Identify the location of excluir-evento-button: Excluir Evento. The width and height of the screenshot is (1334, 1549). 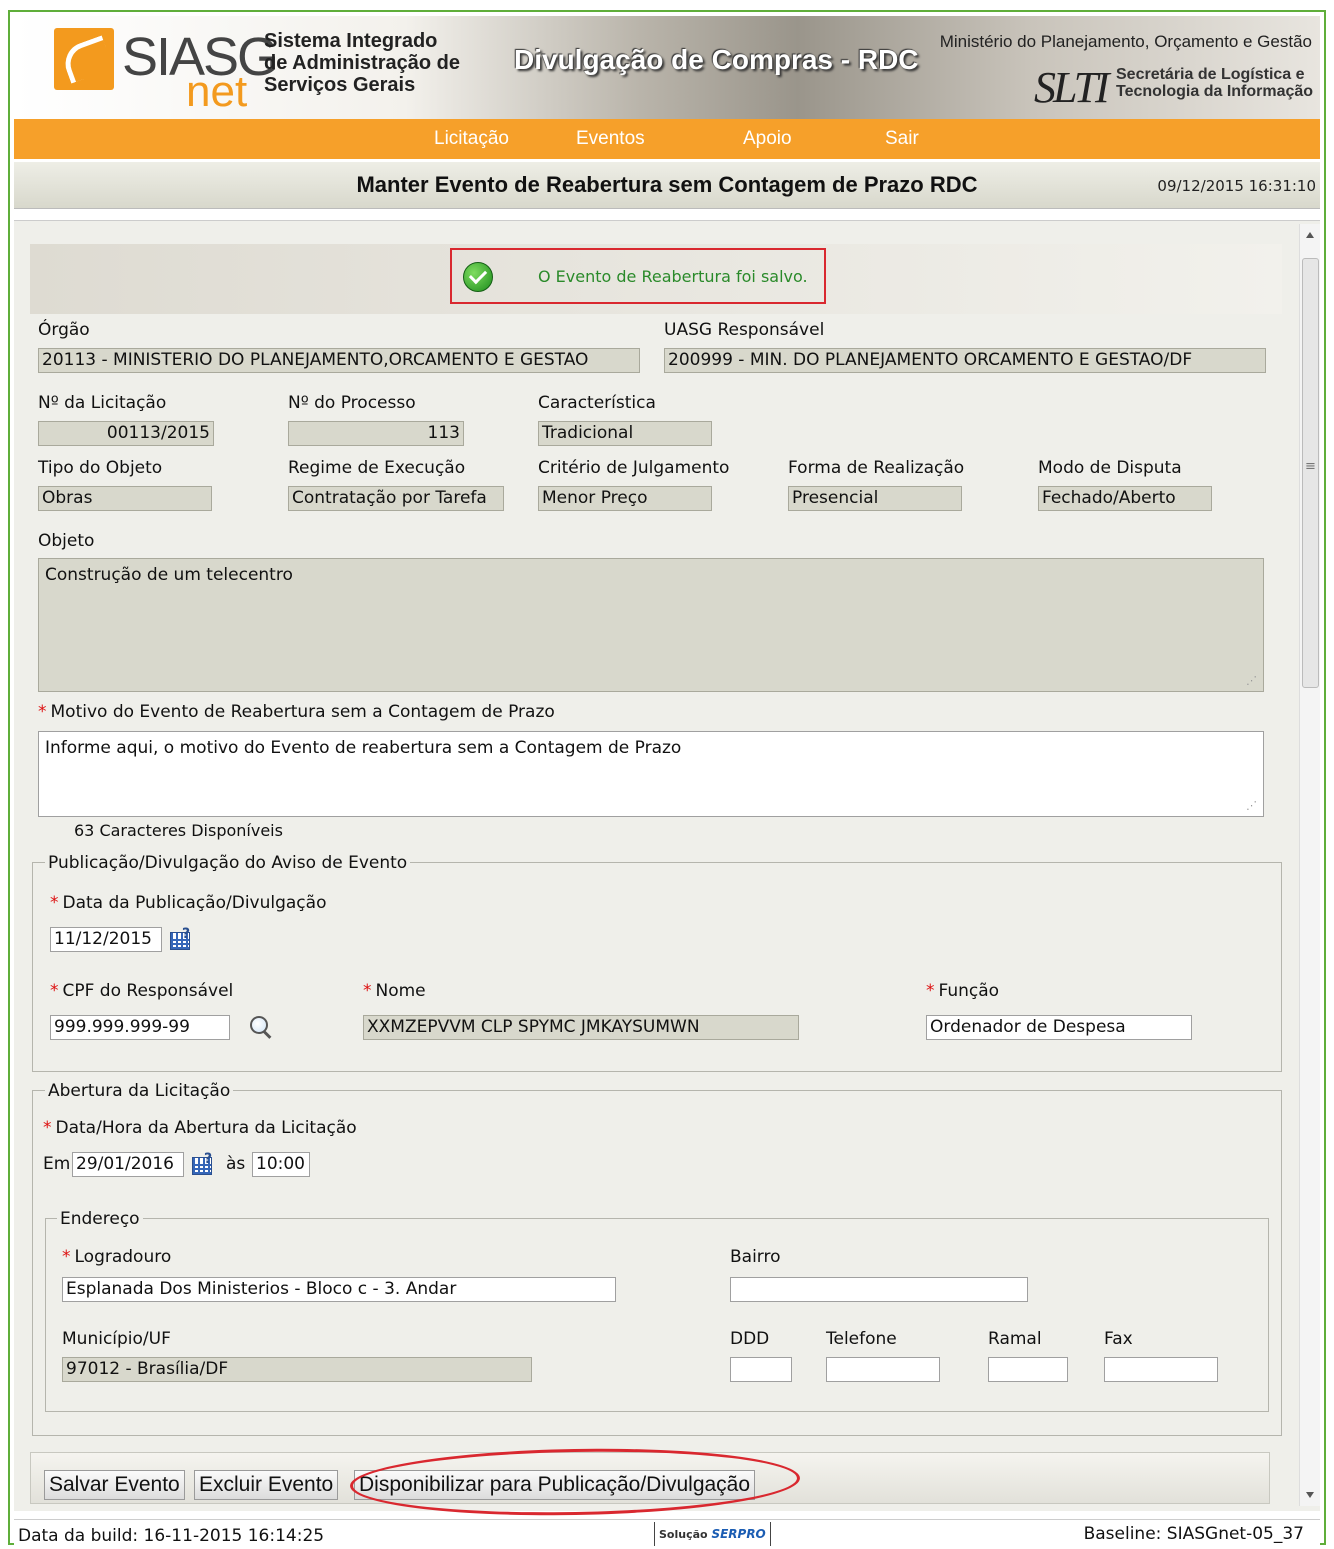
(266, 1485).